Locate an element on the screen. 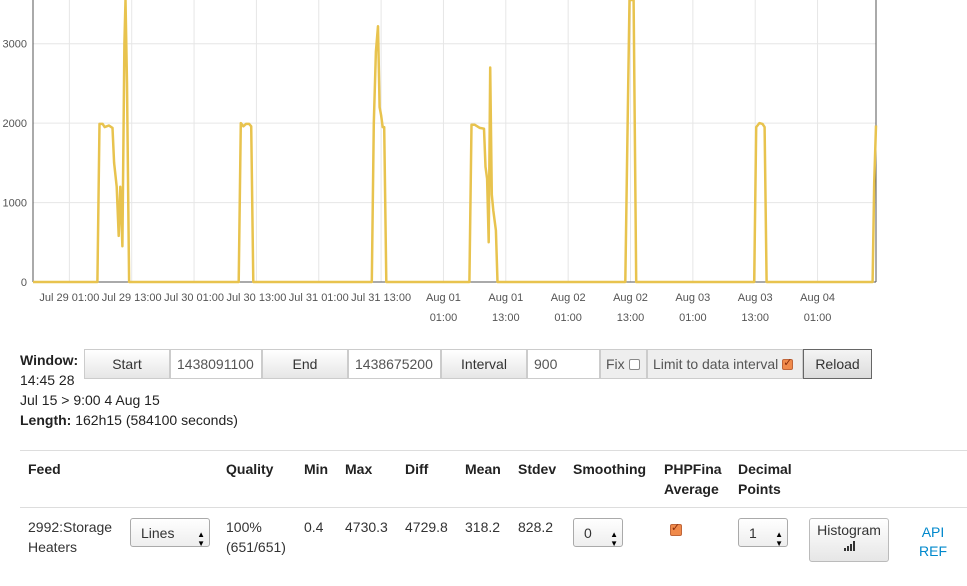 This screenshot has height=586, width=967. histogram-button: Histogram is located at coordinates (849, 540).